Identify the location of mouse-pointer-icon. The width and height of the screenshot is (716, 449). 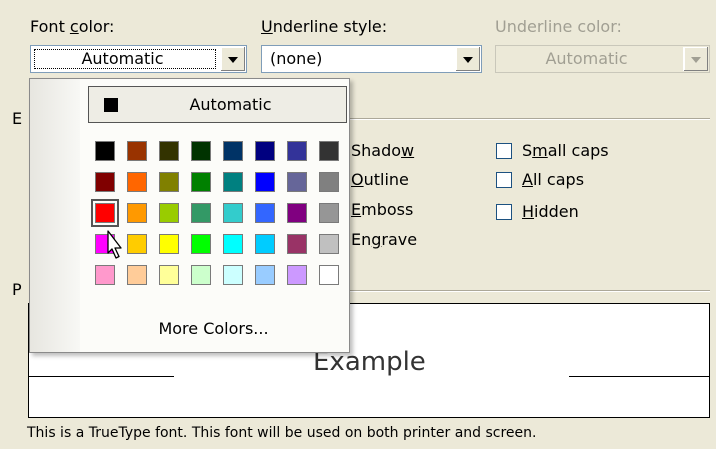
(114, 244).